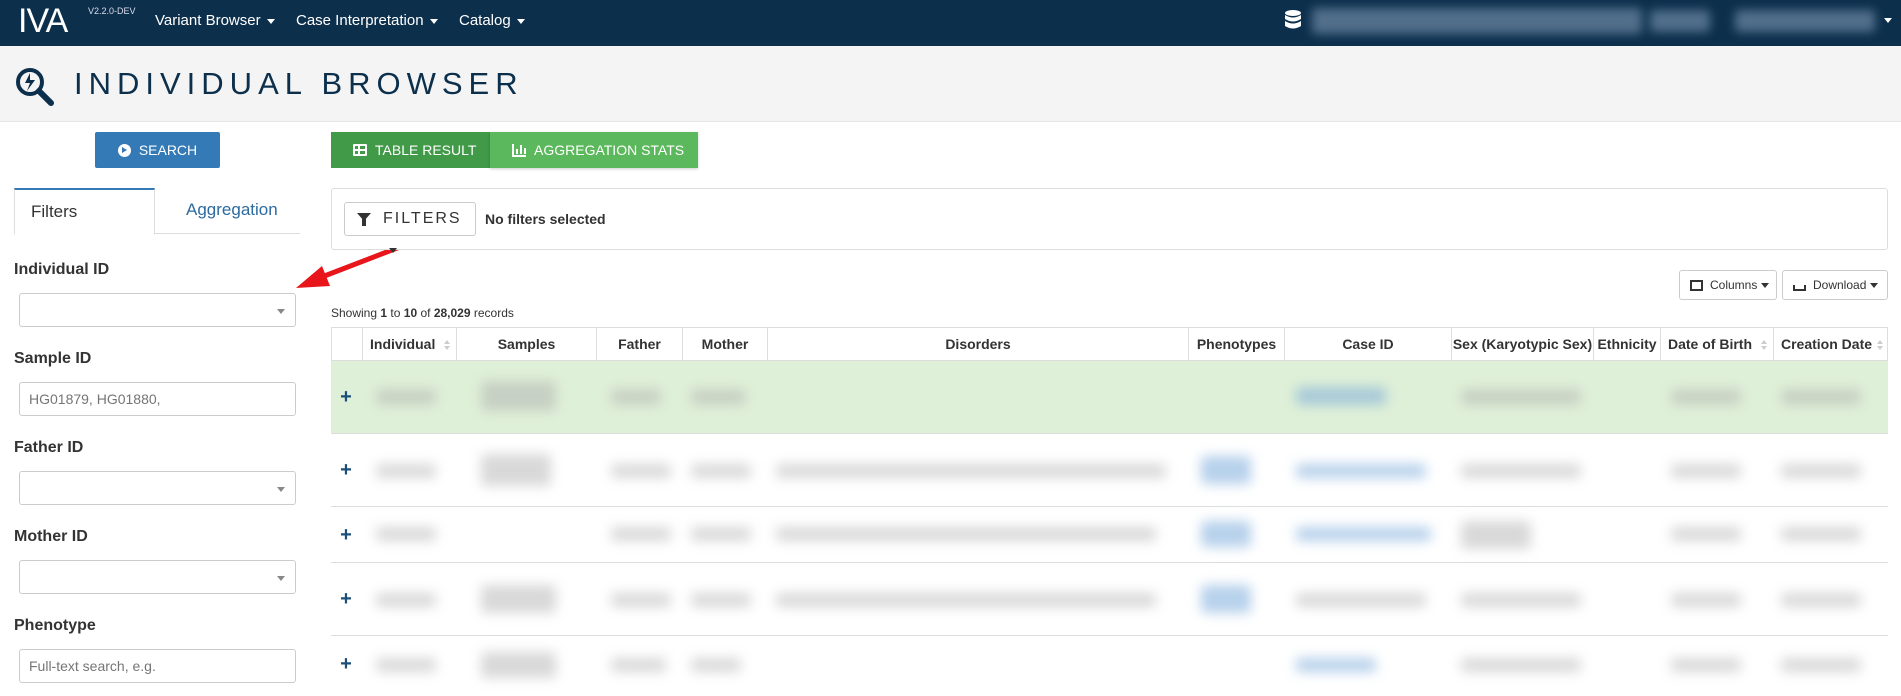 This screenshot has height=696, width=1901. Describe the element at coordinates (168, 150) in the screenshot. I see `search-button-label: SEARCH` at that location.